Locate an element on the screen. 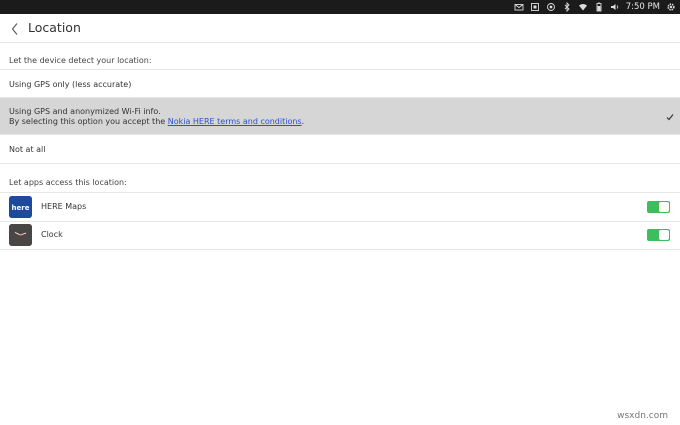 This screenshot has width=680, height=425. option-gps-only: Using GPS only (less accurate) is located at coordinates (340, 83).